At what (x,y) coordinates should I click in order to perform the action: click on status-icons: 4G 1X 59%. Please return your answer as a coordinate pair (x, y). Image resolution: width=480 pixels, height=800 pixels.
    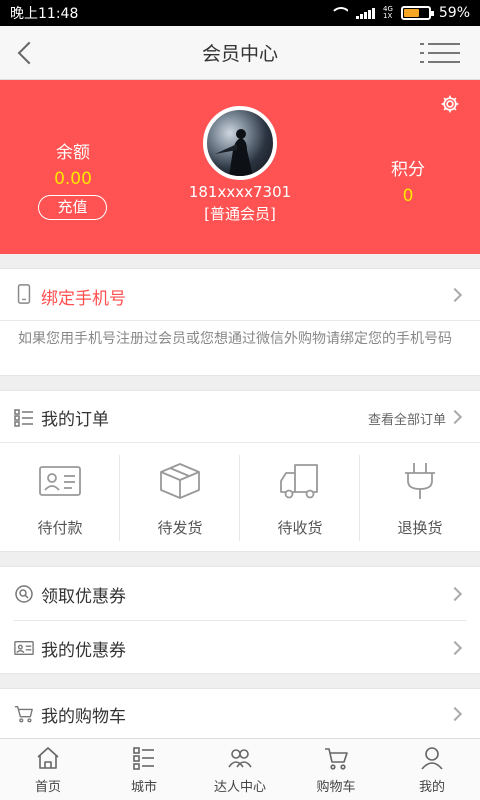
    Looking at the image, I should click on (399, 13).